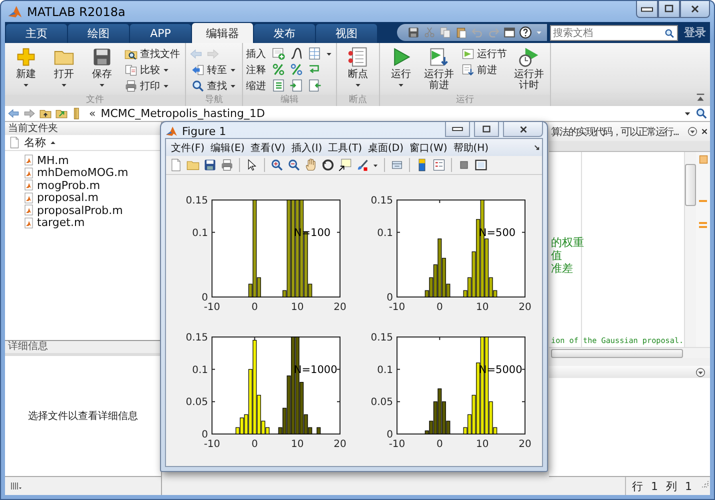 This screenshot has height=500, width=715. What do you see at coordinates (214, 85) in the screenshot?
I see `ribbon-button: 查找` at bounding box center [214, 85].